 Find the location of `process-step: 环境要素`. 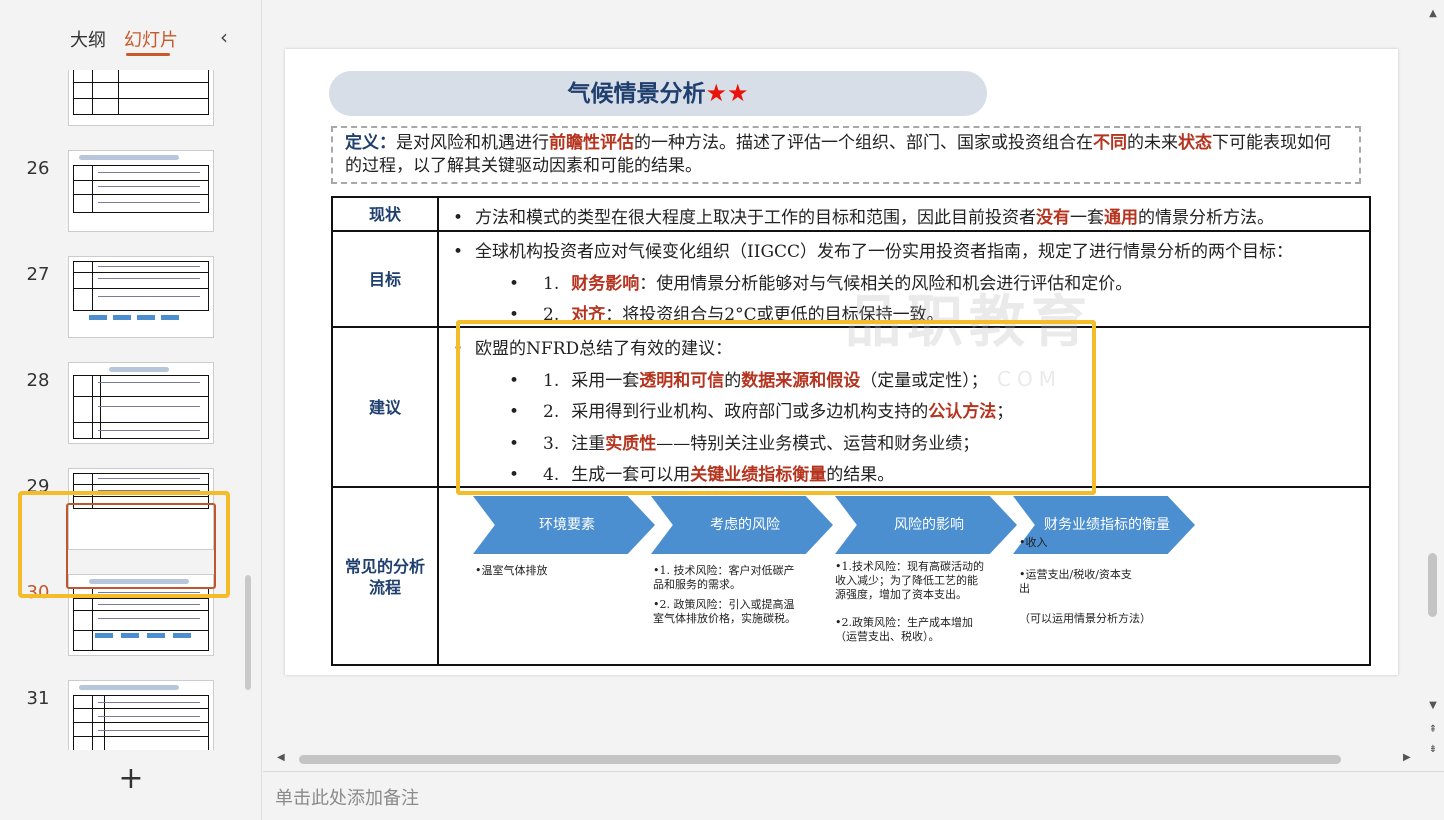

process-step: 环境要素 is located at coordinates (564, 525).